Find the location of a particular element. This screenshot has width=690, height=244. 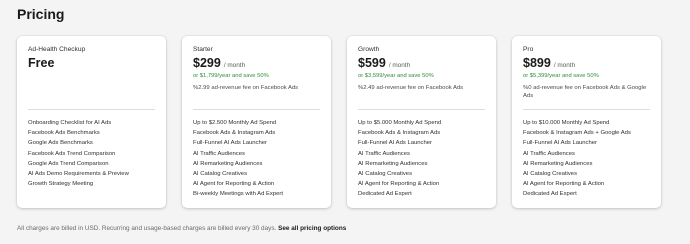

feature-item: Facebook Ads Benchmarks is located at coordinates (64, 133).